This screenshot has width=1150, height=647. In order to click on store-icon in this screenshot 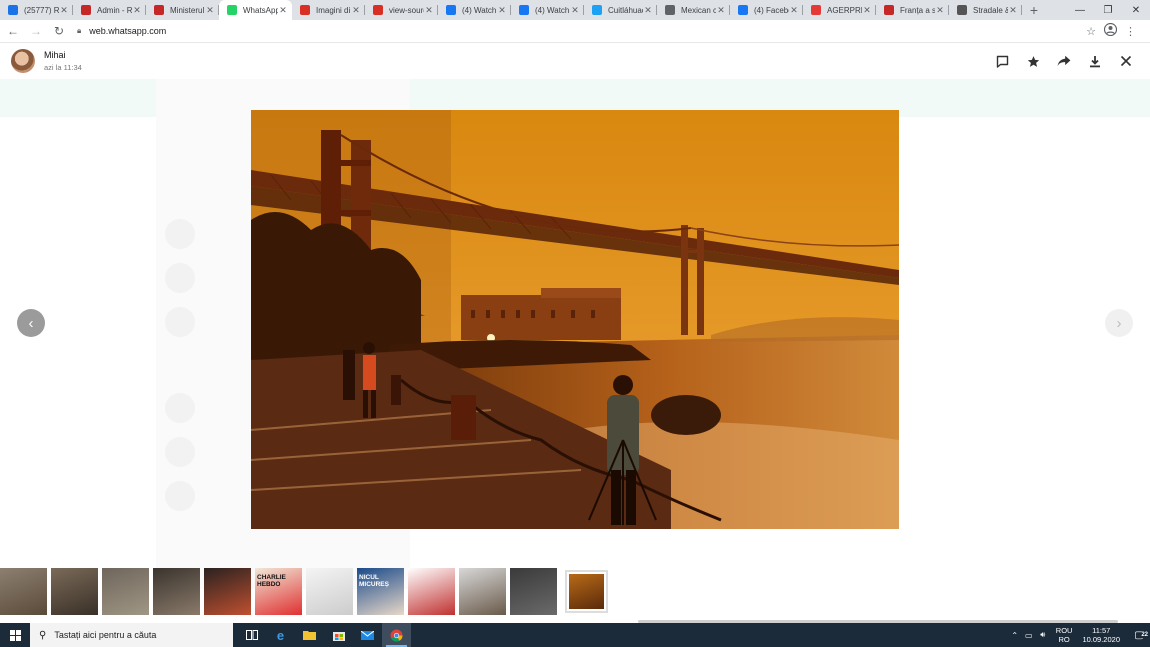, I will do `click(338, 635)`.